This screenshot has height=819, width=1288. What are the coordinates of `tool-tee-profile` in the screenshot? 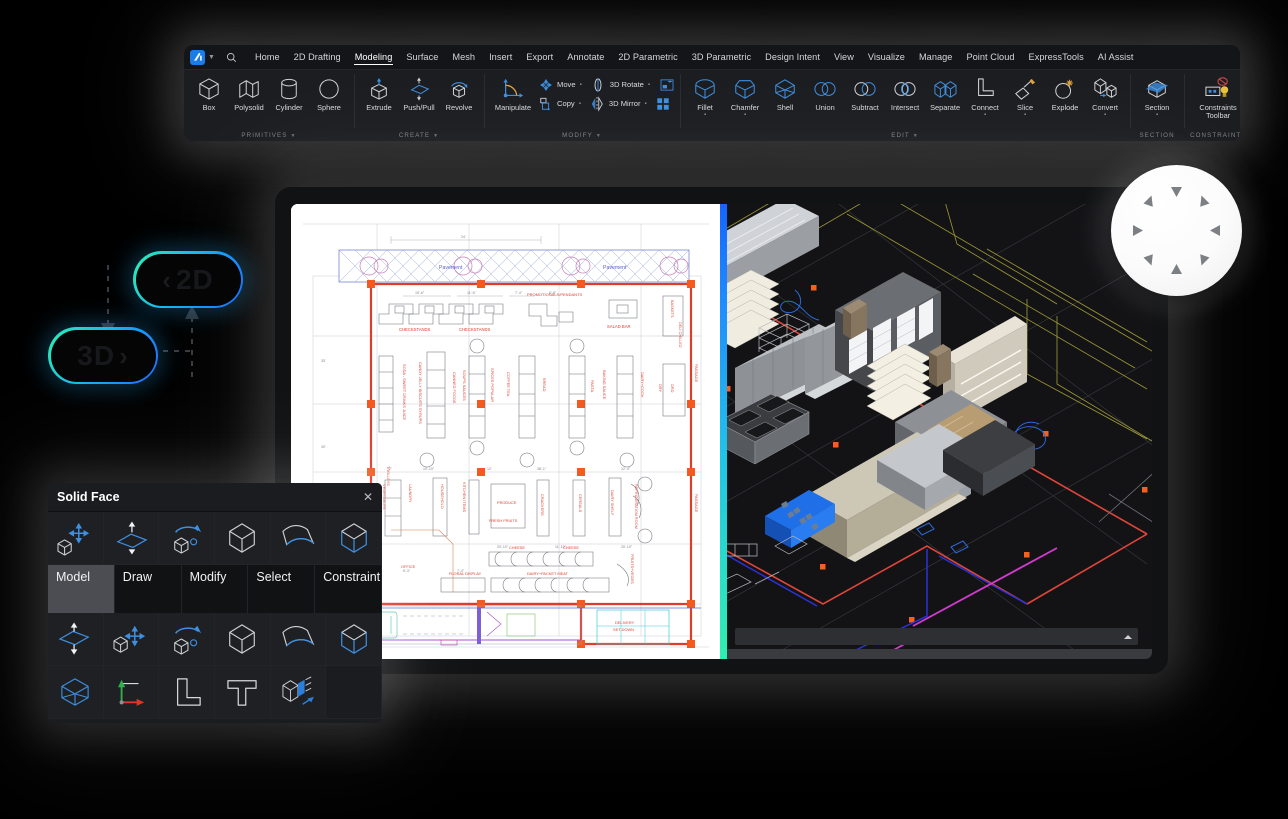 It's located at (243, 692).